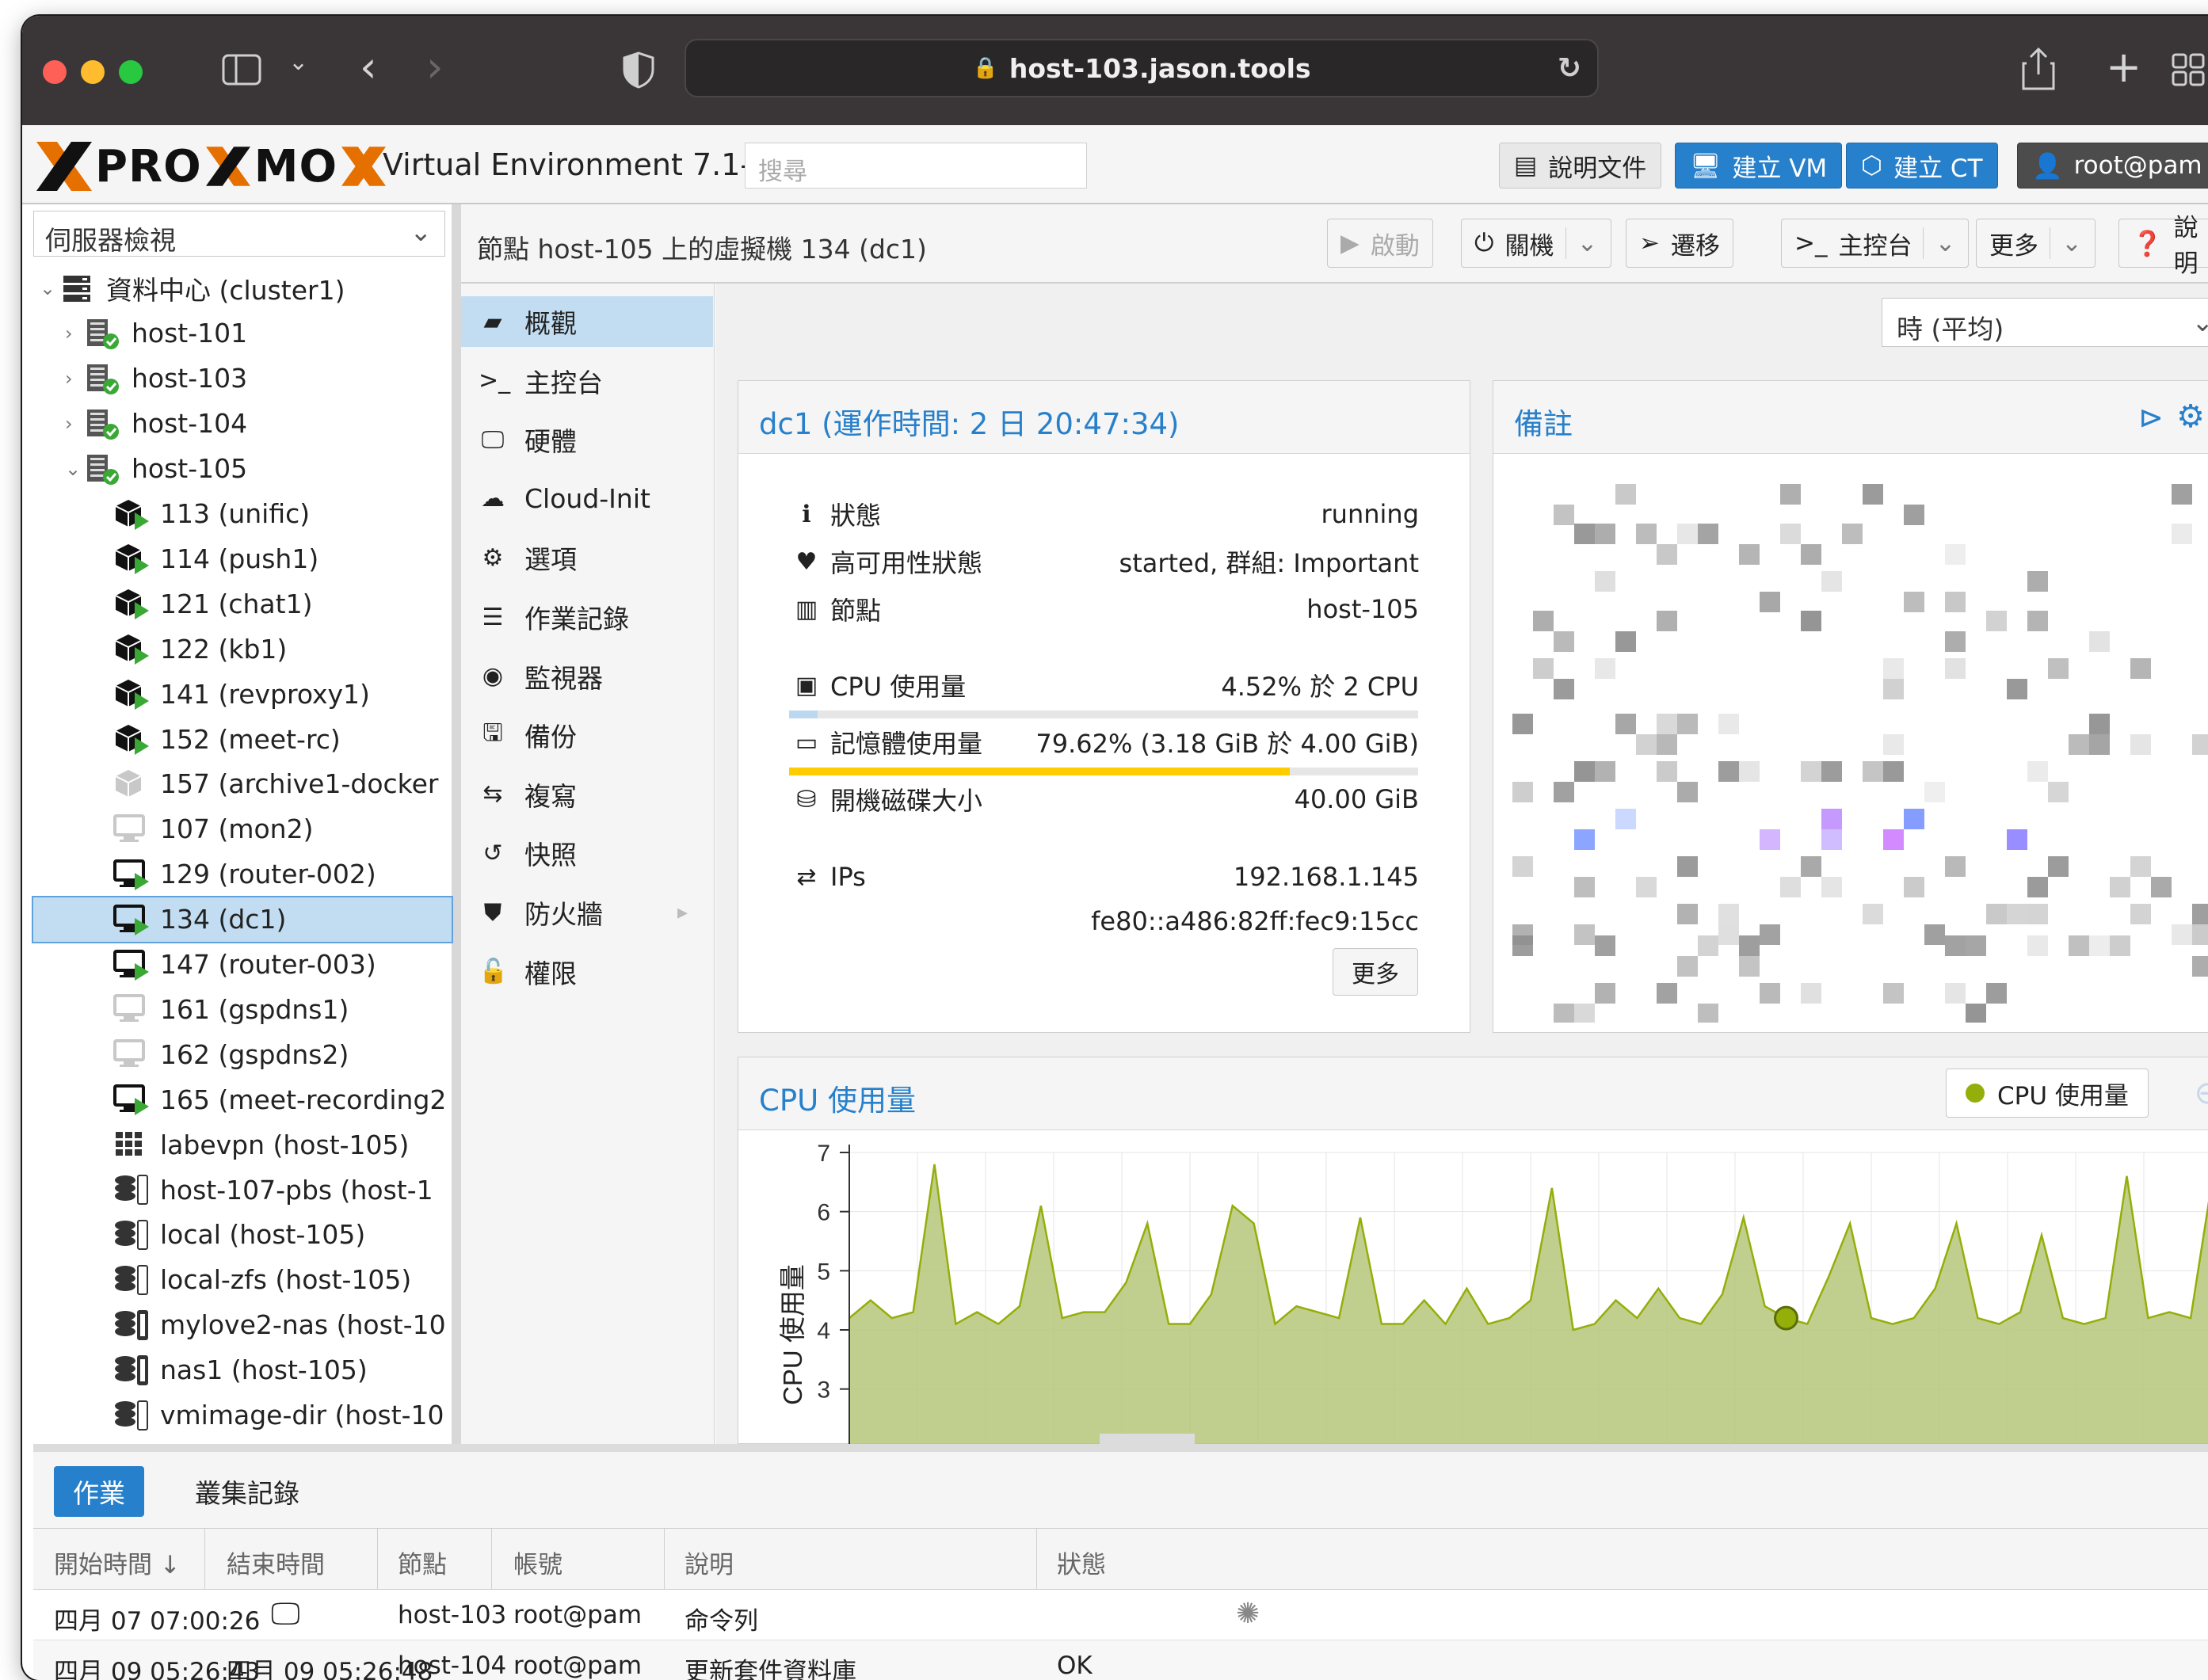 This screenshot has width=2208, height=1680. I want to click on tree-node: › host-101, so click(242, 333).